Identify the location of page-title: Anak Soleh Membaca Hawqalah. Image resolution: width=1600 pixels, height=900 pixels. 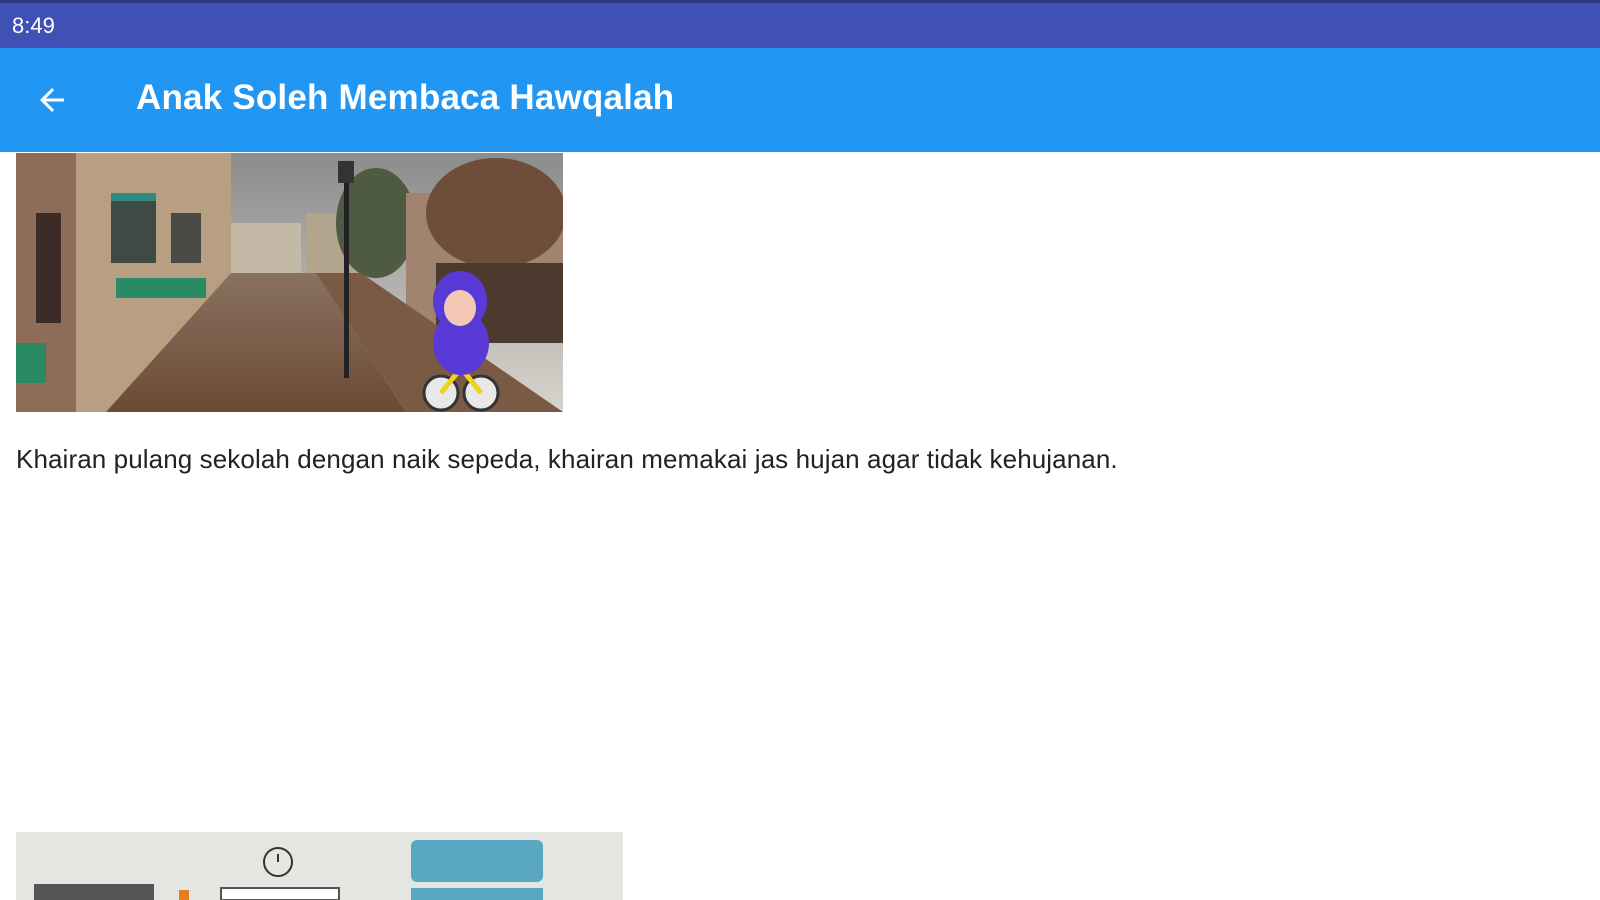
(405, 97).